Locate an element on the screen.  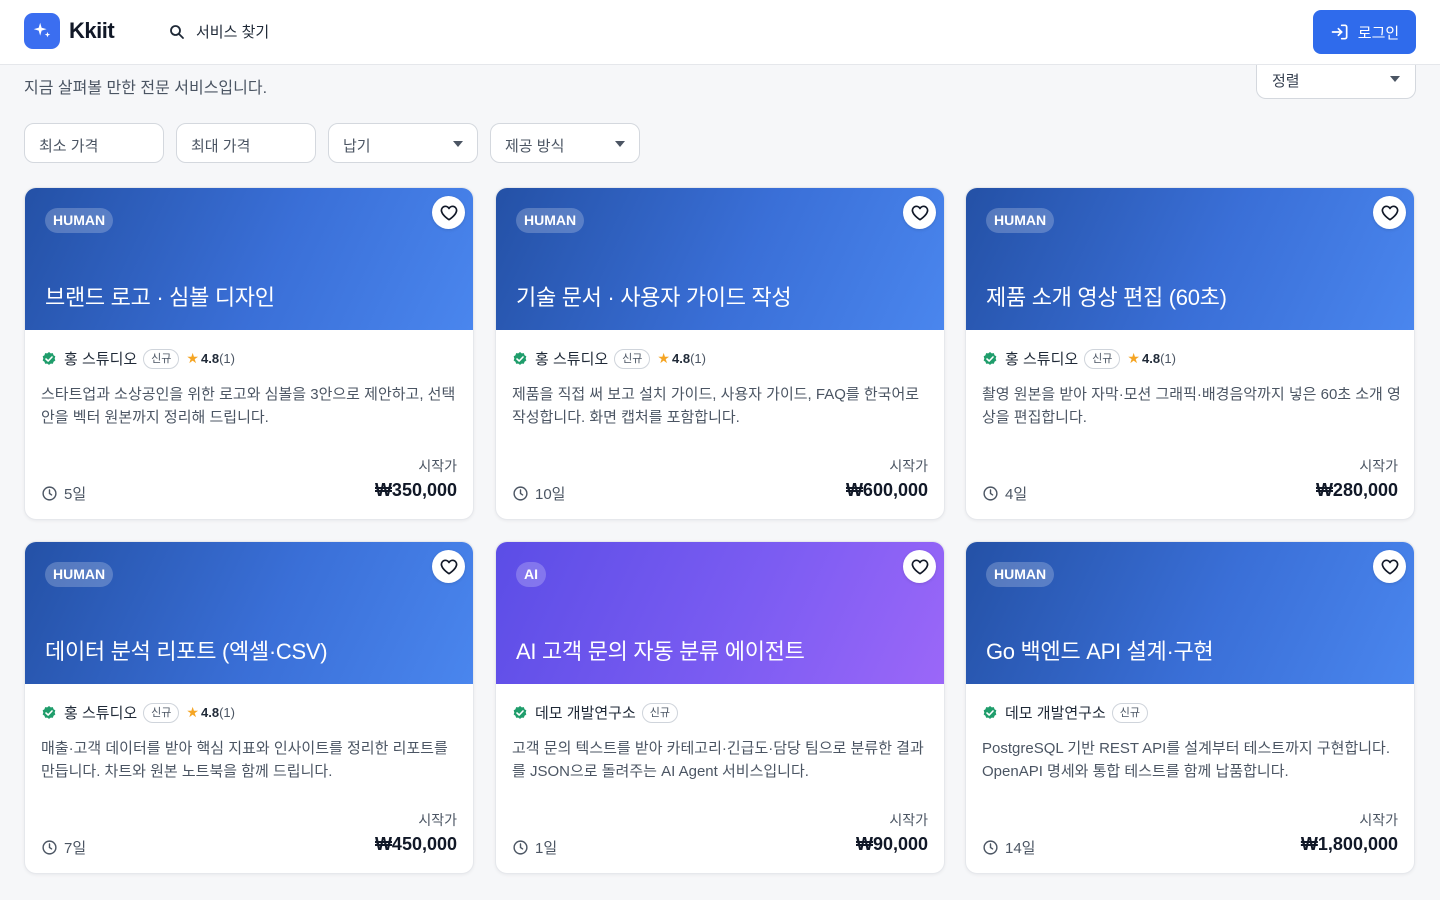
search-link: 서비스 찾기 is located at coordinates (218, 31).